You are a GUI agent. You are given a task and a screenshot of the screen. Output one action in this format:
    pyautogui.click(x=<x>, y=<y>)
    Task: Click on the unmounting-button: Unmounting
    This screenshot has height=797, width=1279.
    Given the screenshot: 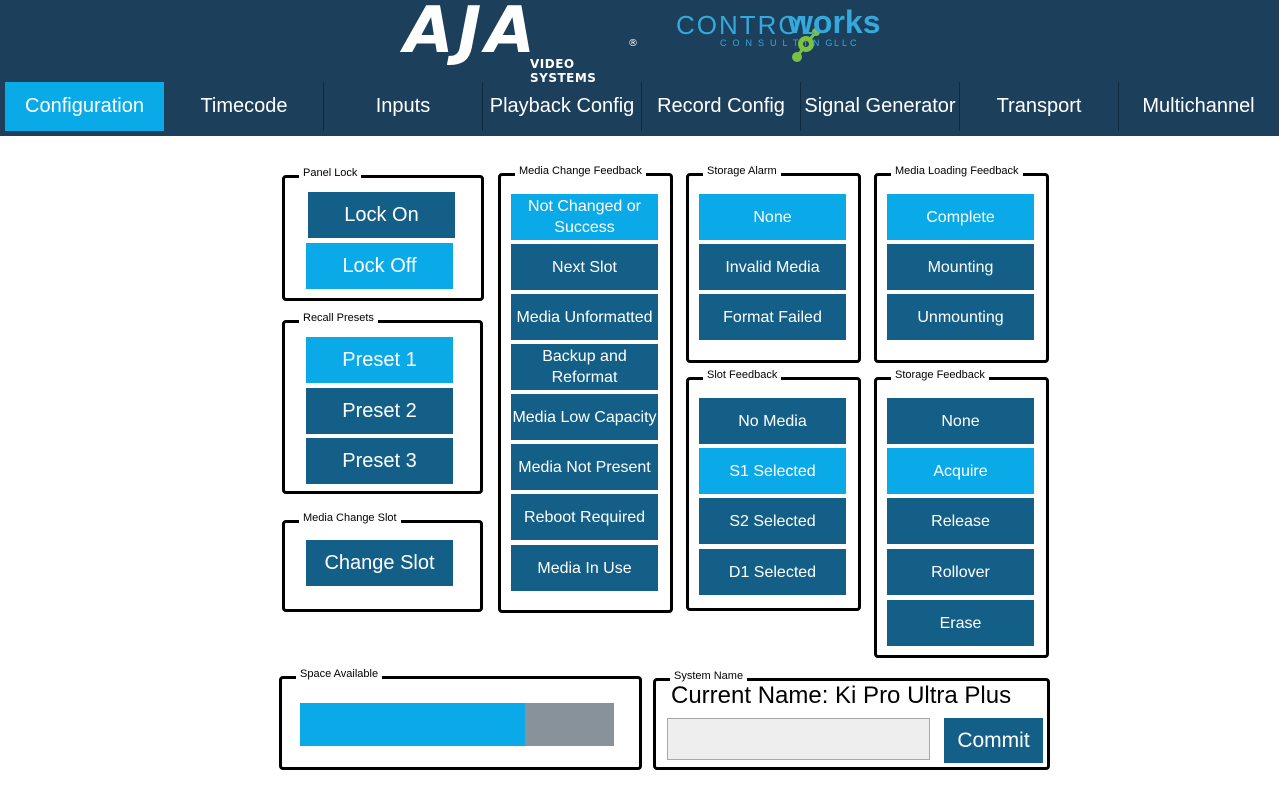 What is the action you would take?
    pyautogui.click(x=960, y=317)
    